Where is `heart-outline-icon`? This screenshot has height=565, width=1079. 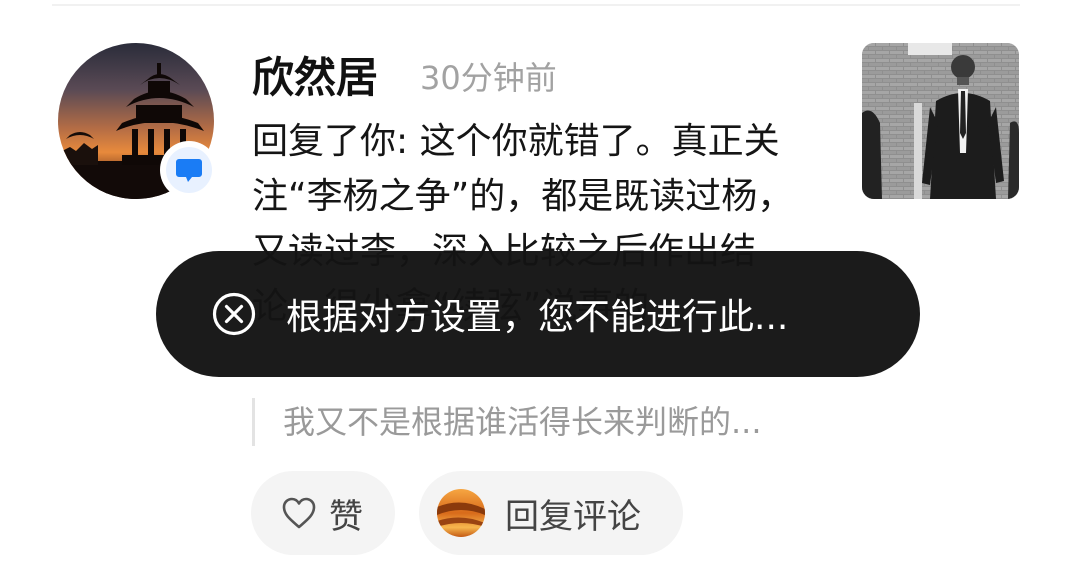 heart-outline-icon is located at coordinates (299, 513).